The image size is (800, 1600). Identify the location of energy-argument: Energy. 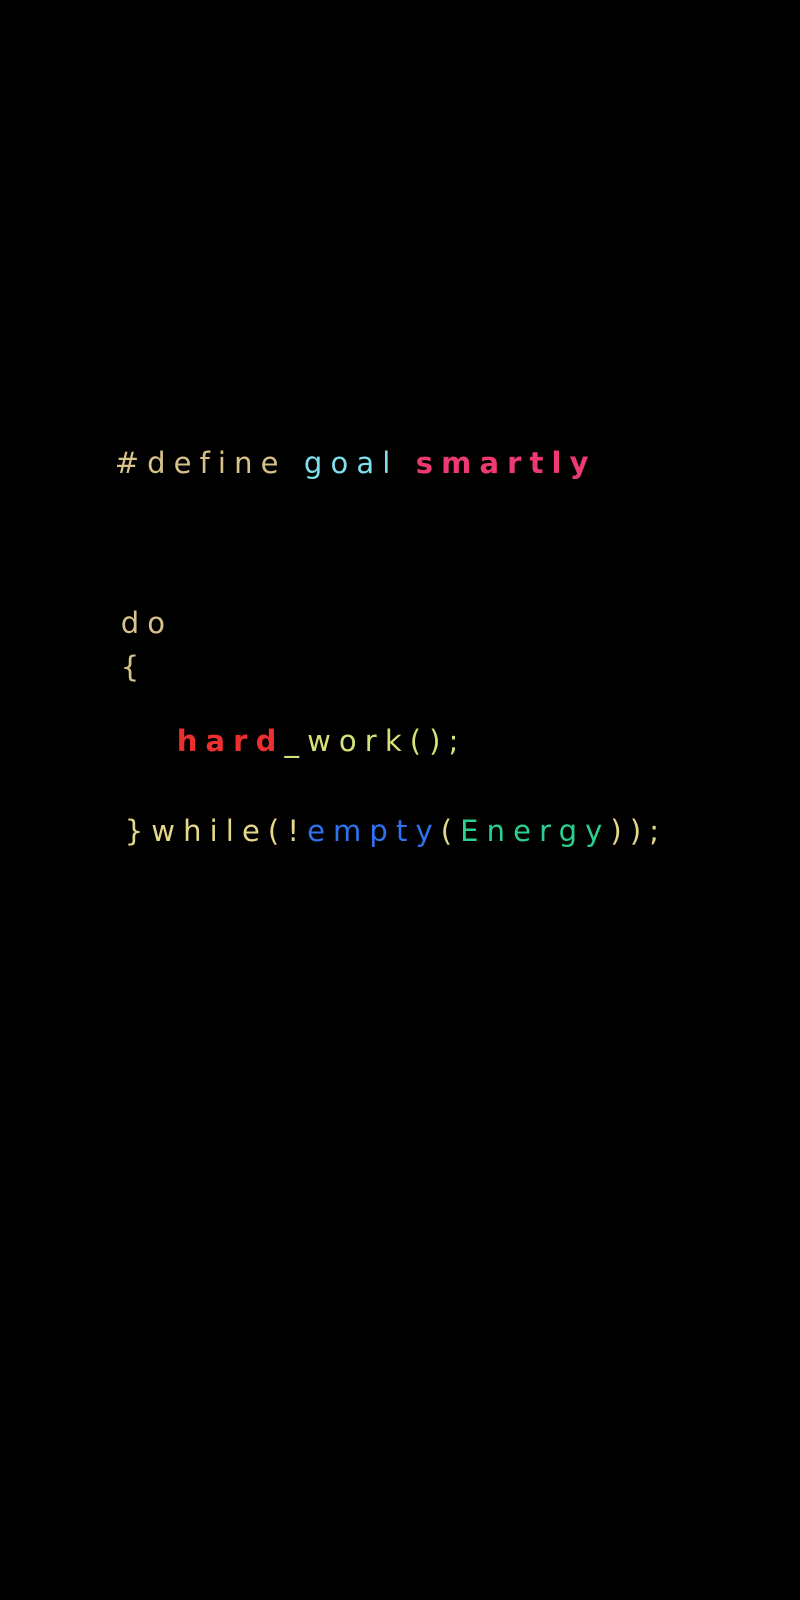
(535, 831).